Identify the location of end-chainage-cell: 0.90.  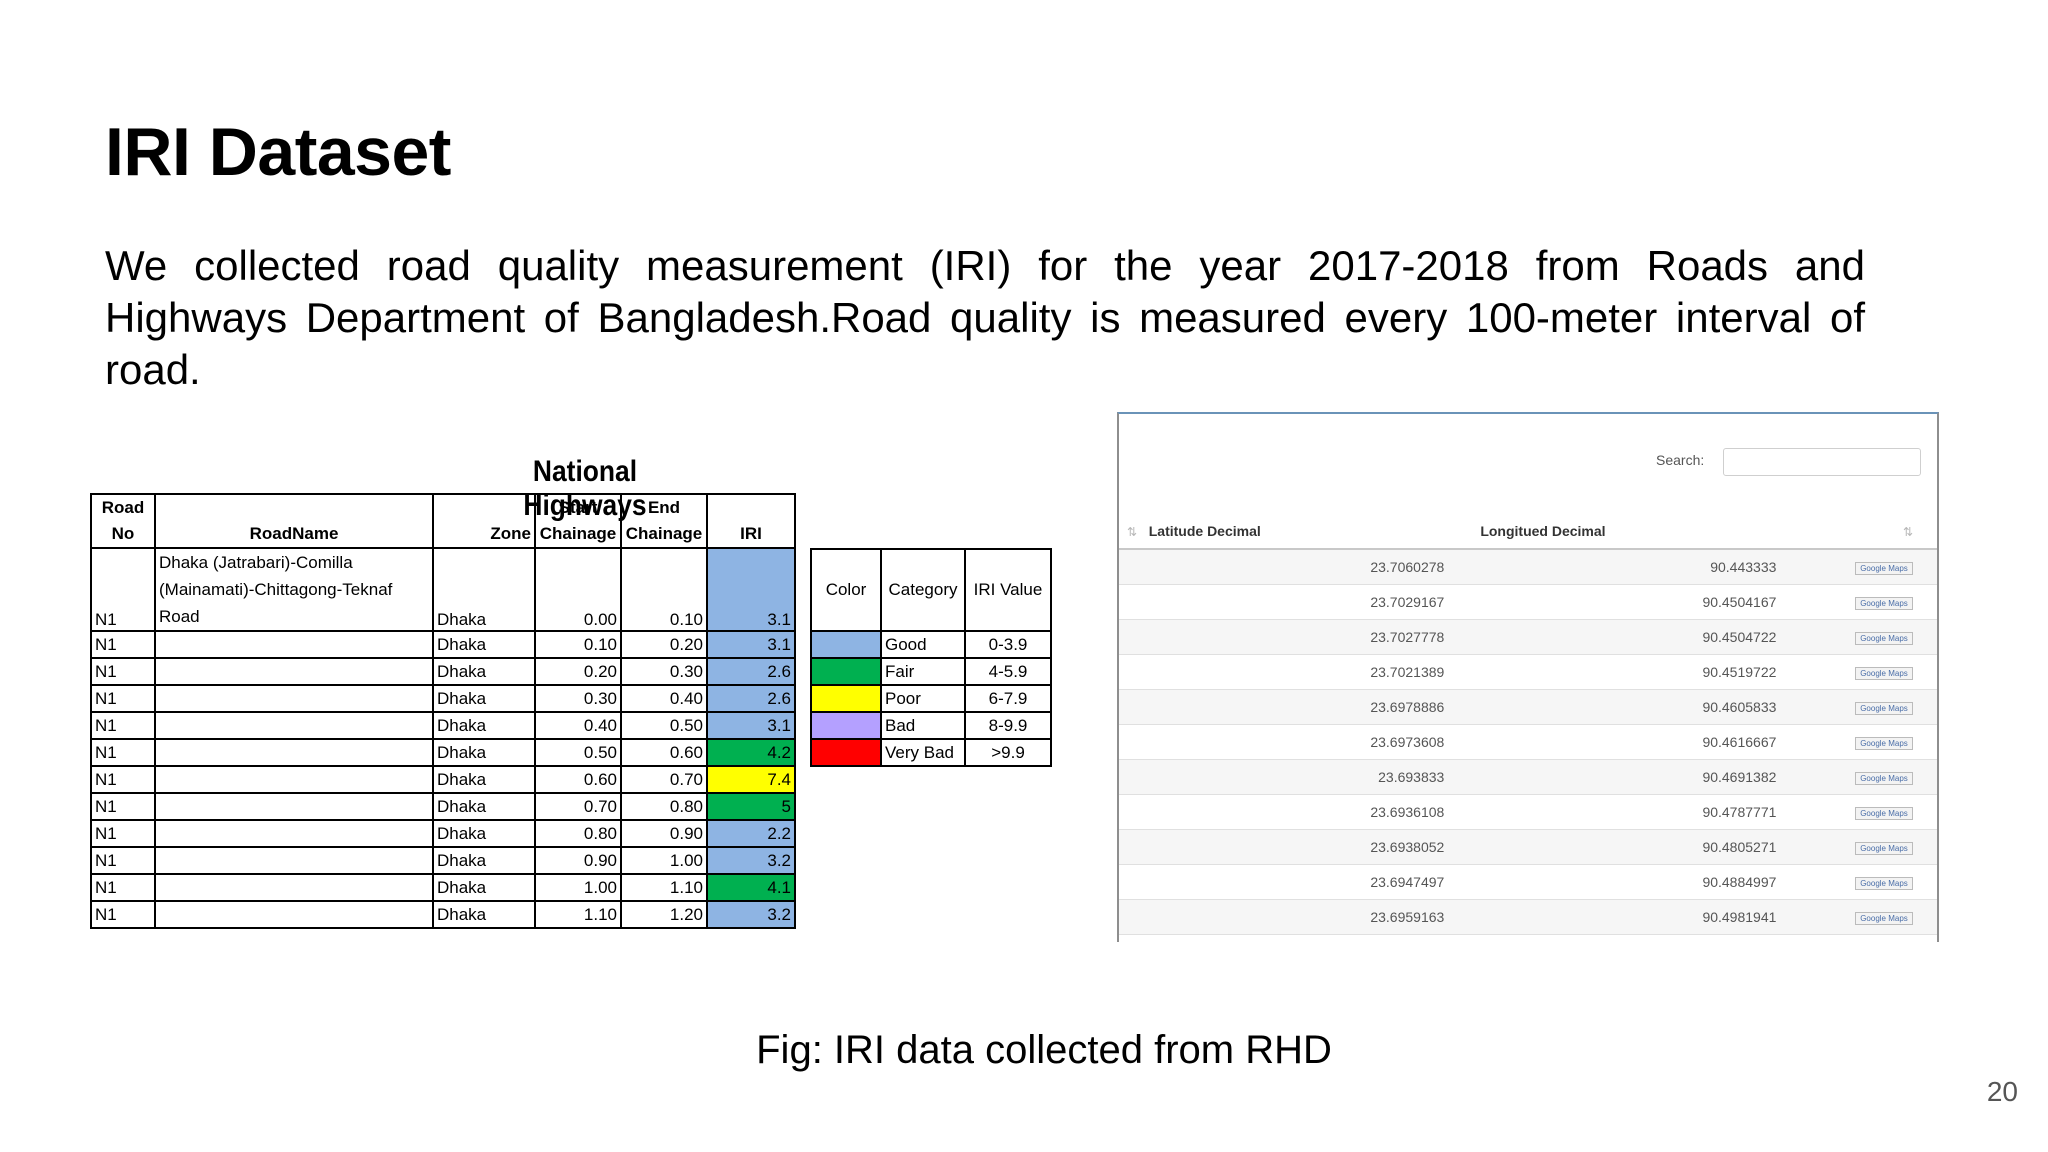
(664, 833).